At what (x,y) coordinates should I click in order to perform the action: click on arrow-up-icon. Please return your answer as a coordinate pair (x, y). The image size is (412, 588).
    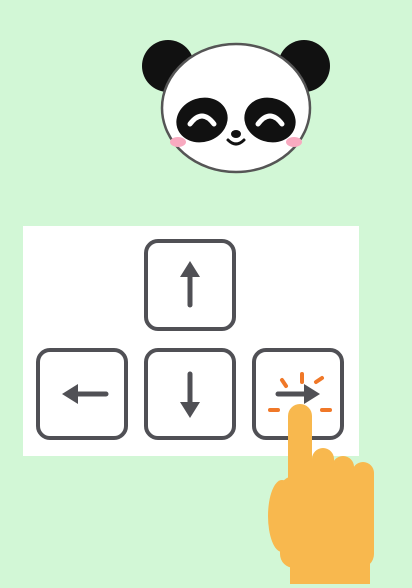
    Looking at the image, I should click on (190, 284).